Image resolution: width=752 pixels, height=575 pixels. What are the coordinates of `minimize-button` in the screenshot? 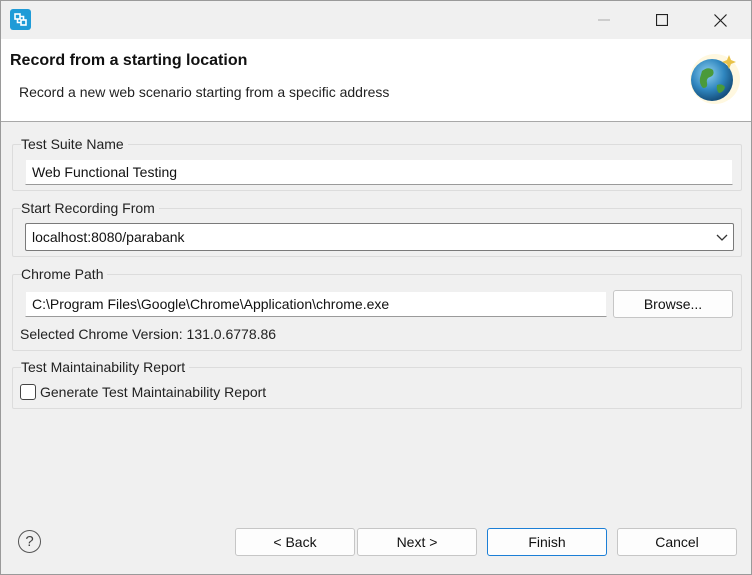 It's located at (604, 20).